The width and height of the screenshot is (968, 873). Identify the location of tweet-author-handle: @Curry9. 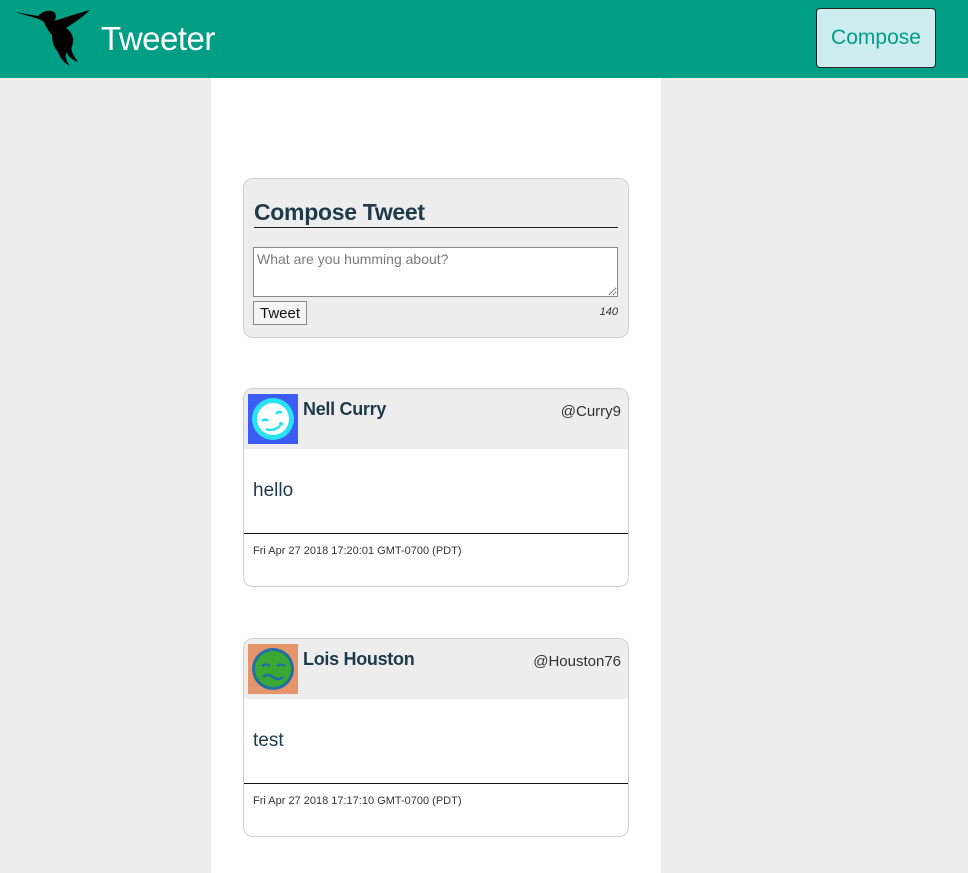
(590, 411).